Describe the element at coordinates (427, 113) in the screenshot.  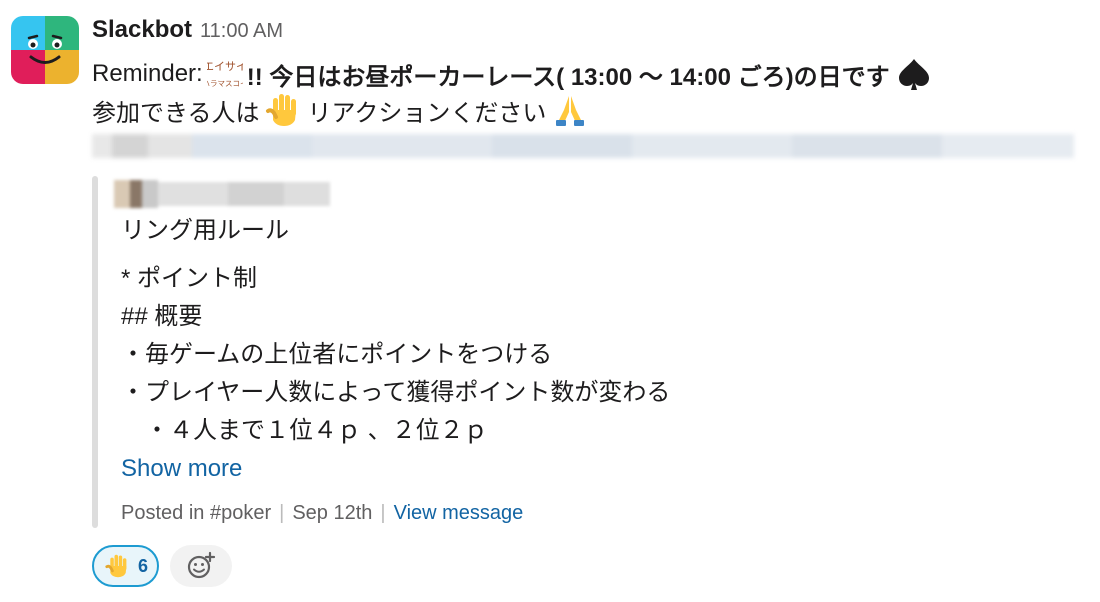
I see `reaction-request-text: リアクションください` at that location.